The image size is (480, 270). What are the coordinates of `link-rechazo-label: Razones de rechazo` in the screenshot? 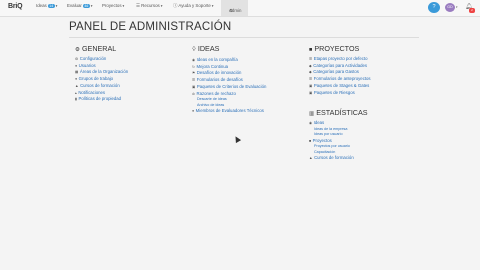 It's located at (216, 93).